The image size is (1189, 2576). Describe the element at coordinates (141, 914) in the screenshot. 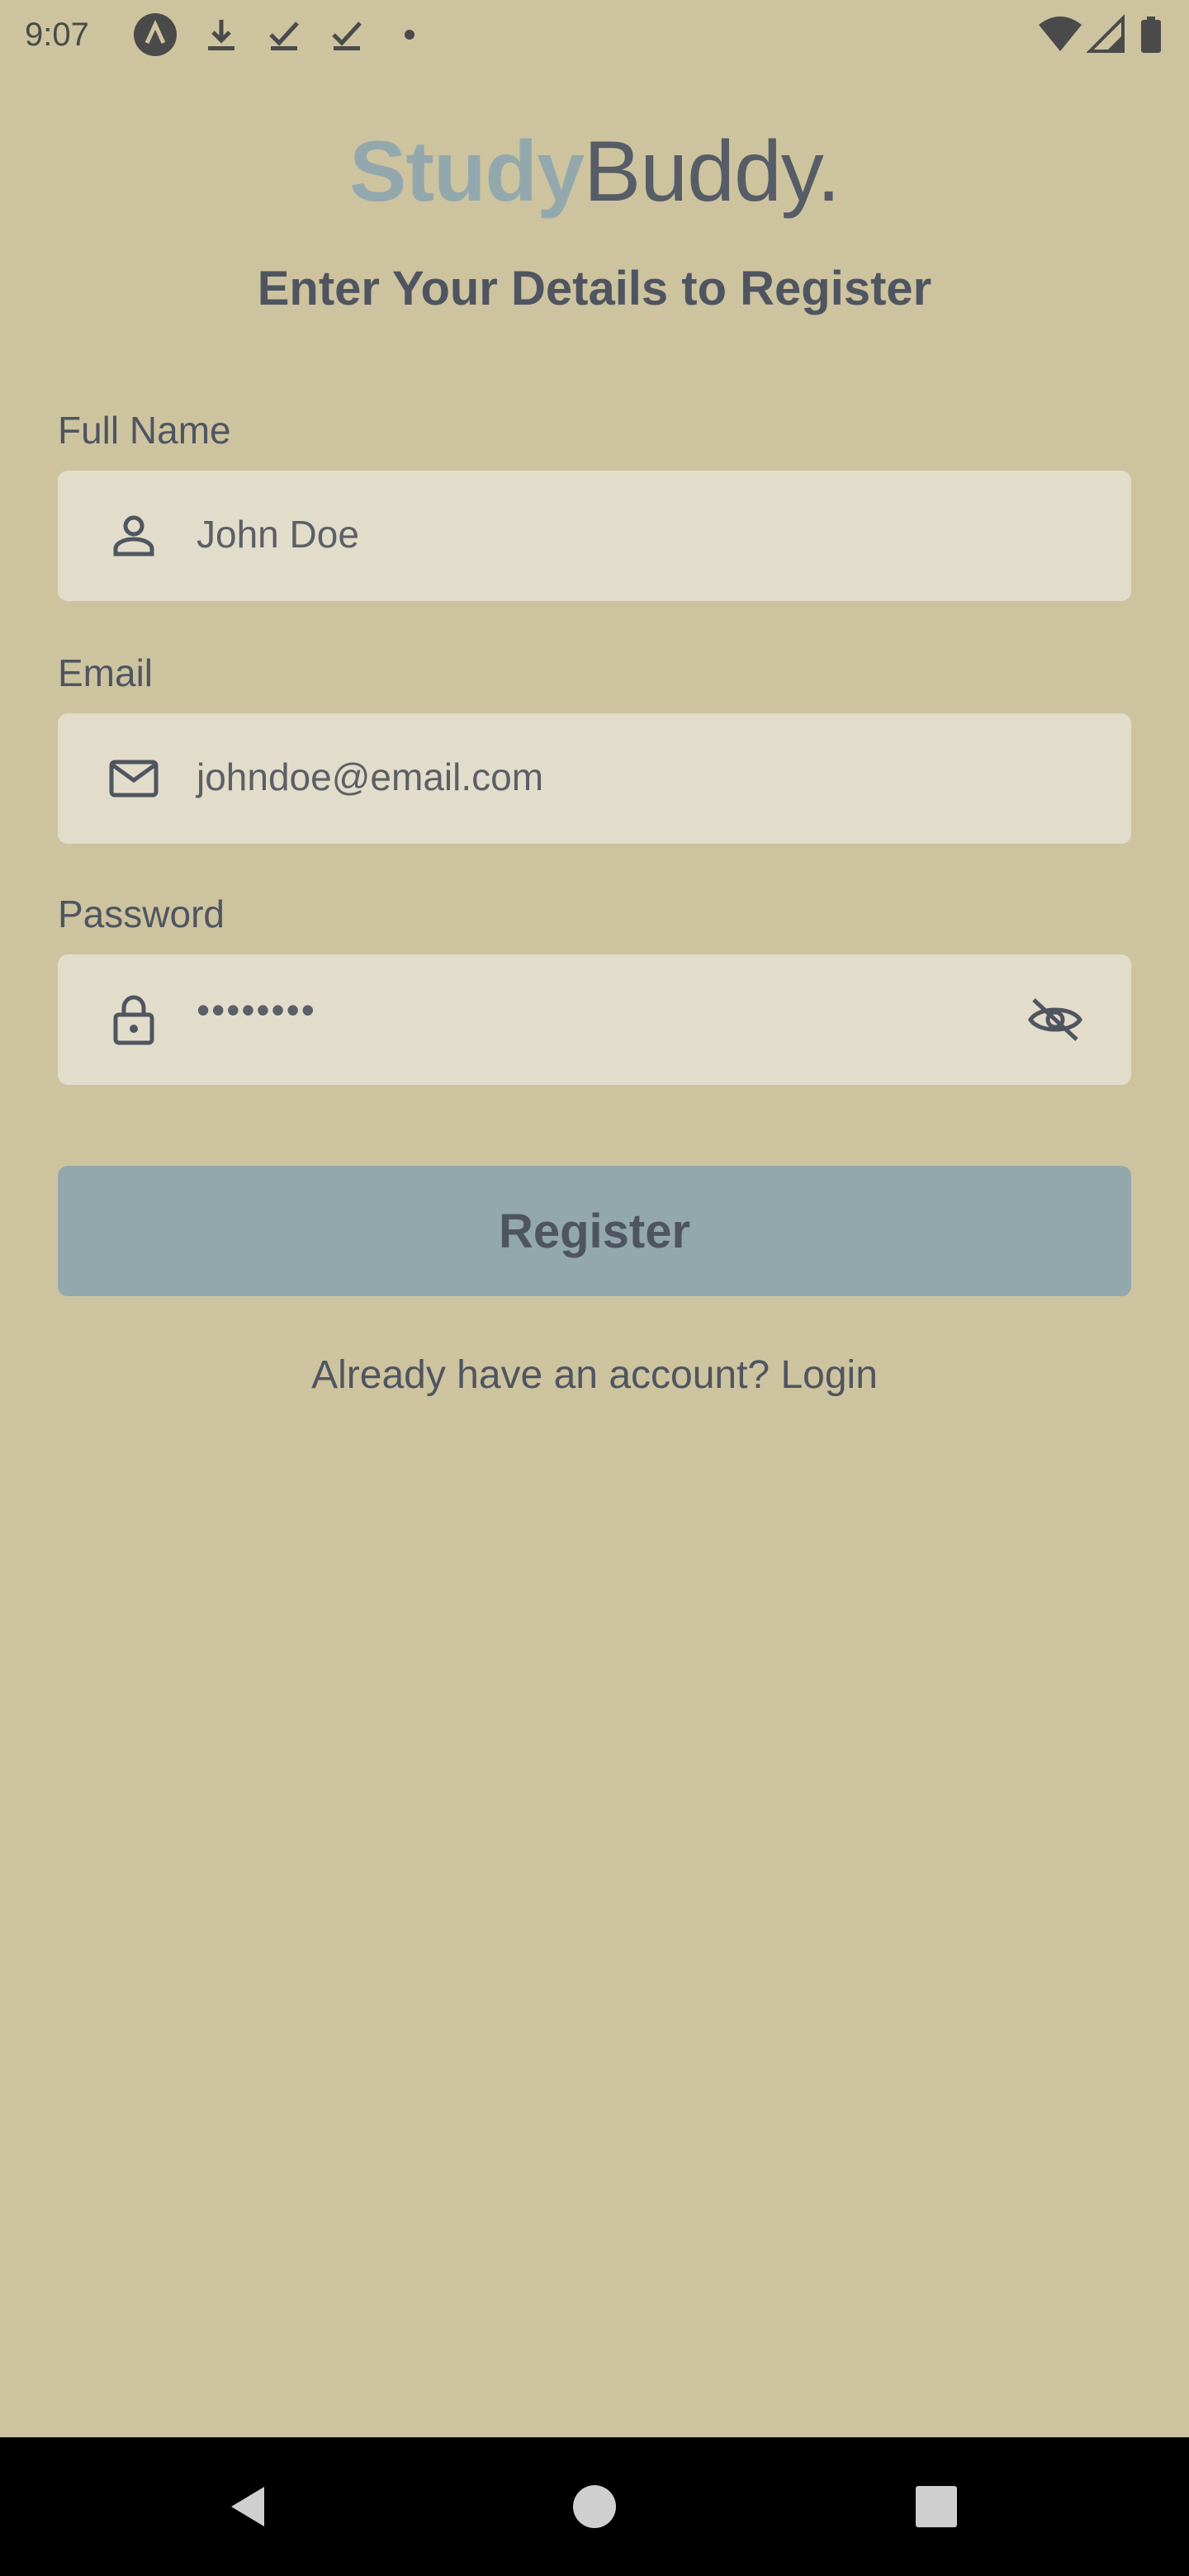

I see `password-label: Password` at that location.